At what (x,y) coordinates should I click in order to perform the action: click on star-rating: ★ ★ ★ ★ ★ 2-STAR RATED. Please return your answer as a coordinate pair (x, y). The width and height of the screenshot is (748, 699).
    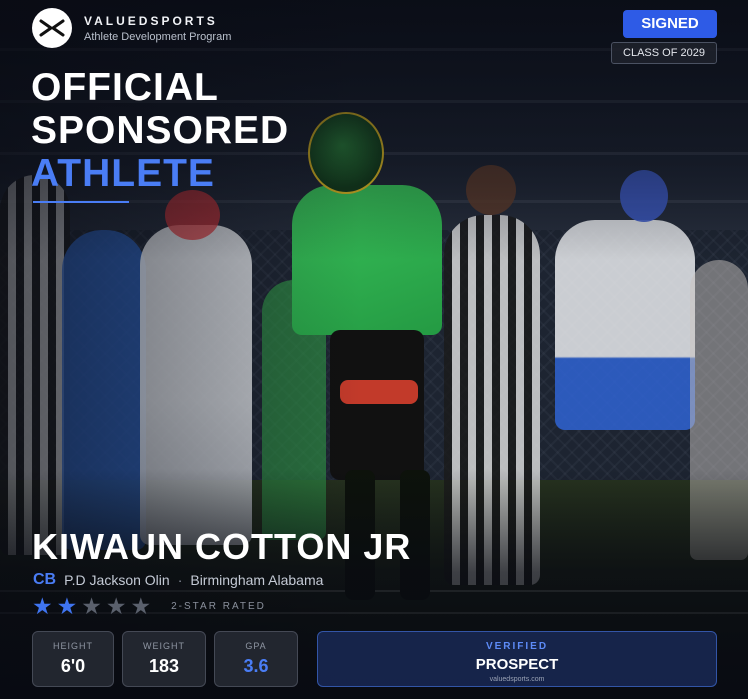
    Looking at the image, I should click on (149, 606).